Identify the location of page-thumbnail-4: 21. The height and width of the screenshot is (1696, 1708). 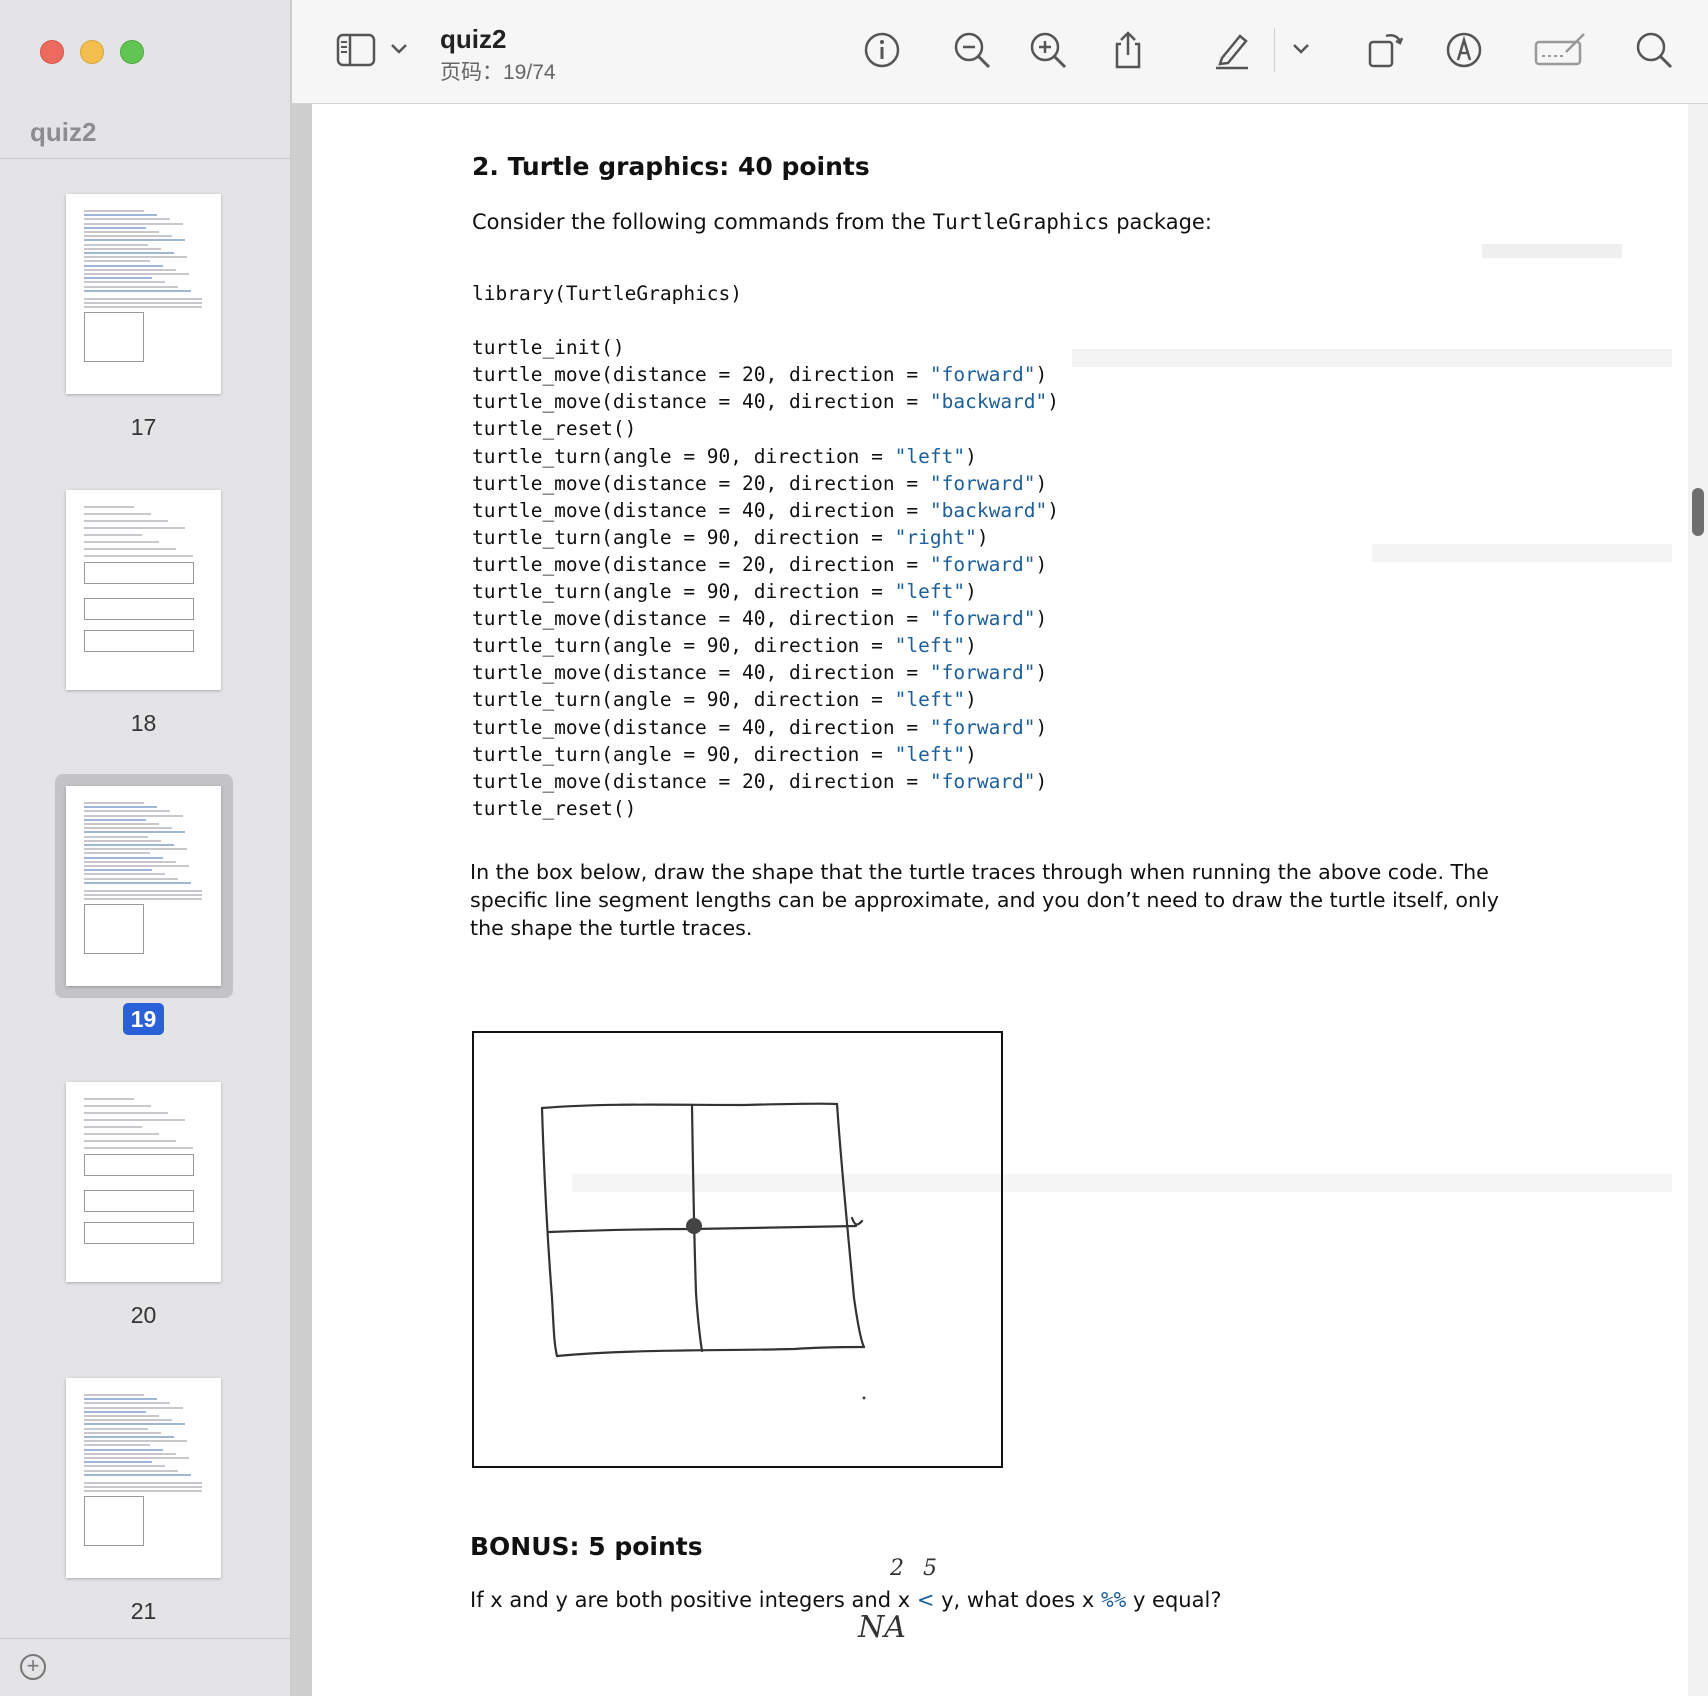
(143, 1501).